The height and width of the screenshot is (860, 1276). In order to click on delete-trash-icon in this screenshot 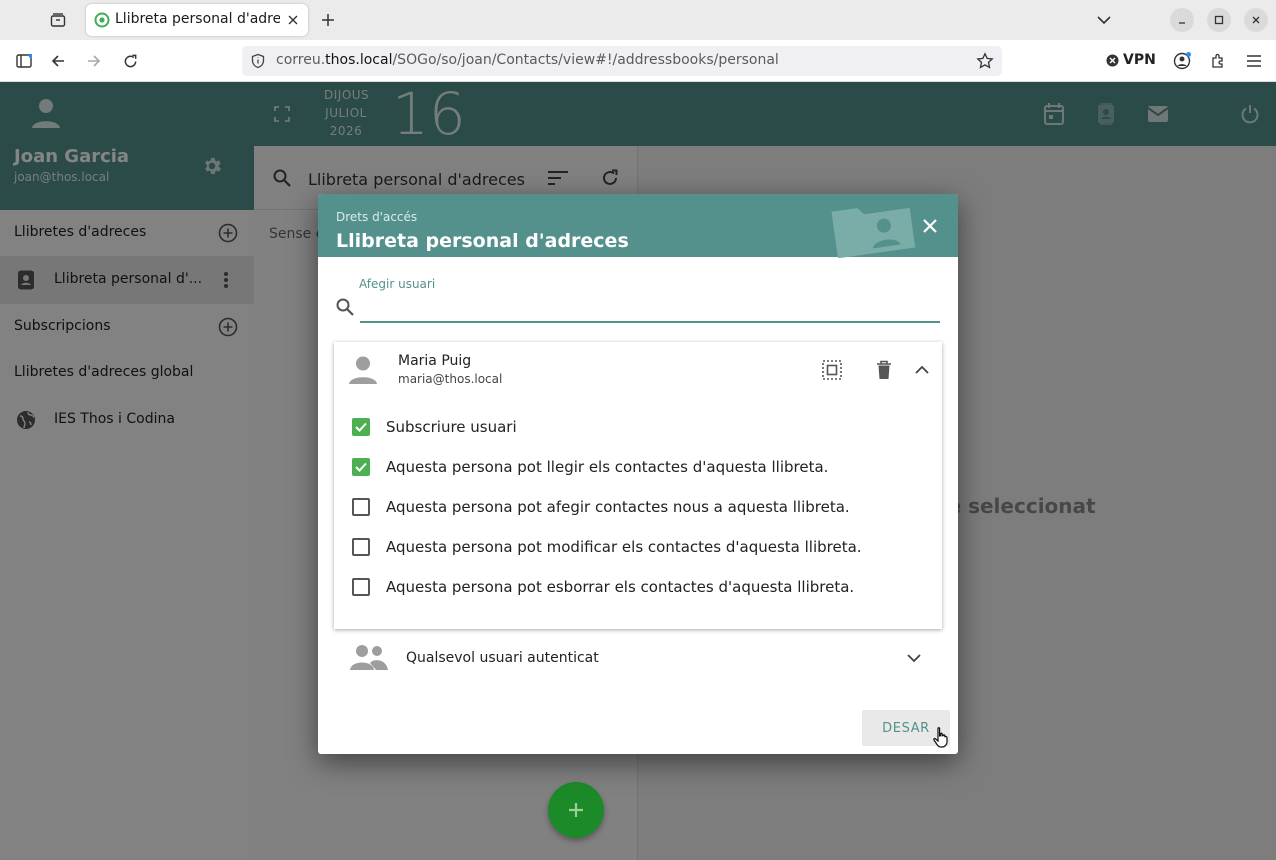, I will do `click(884, 370)`.